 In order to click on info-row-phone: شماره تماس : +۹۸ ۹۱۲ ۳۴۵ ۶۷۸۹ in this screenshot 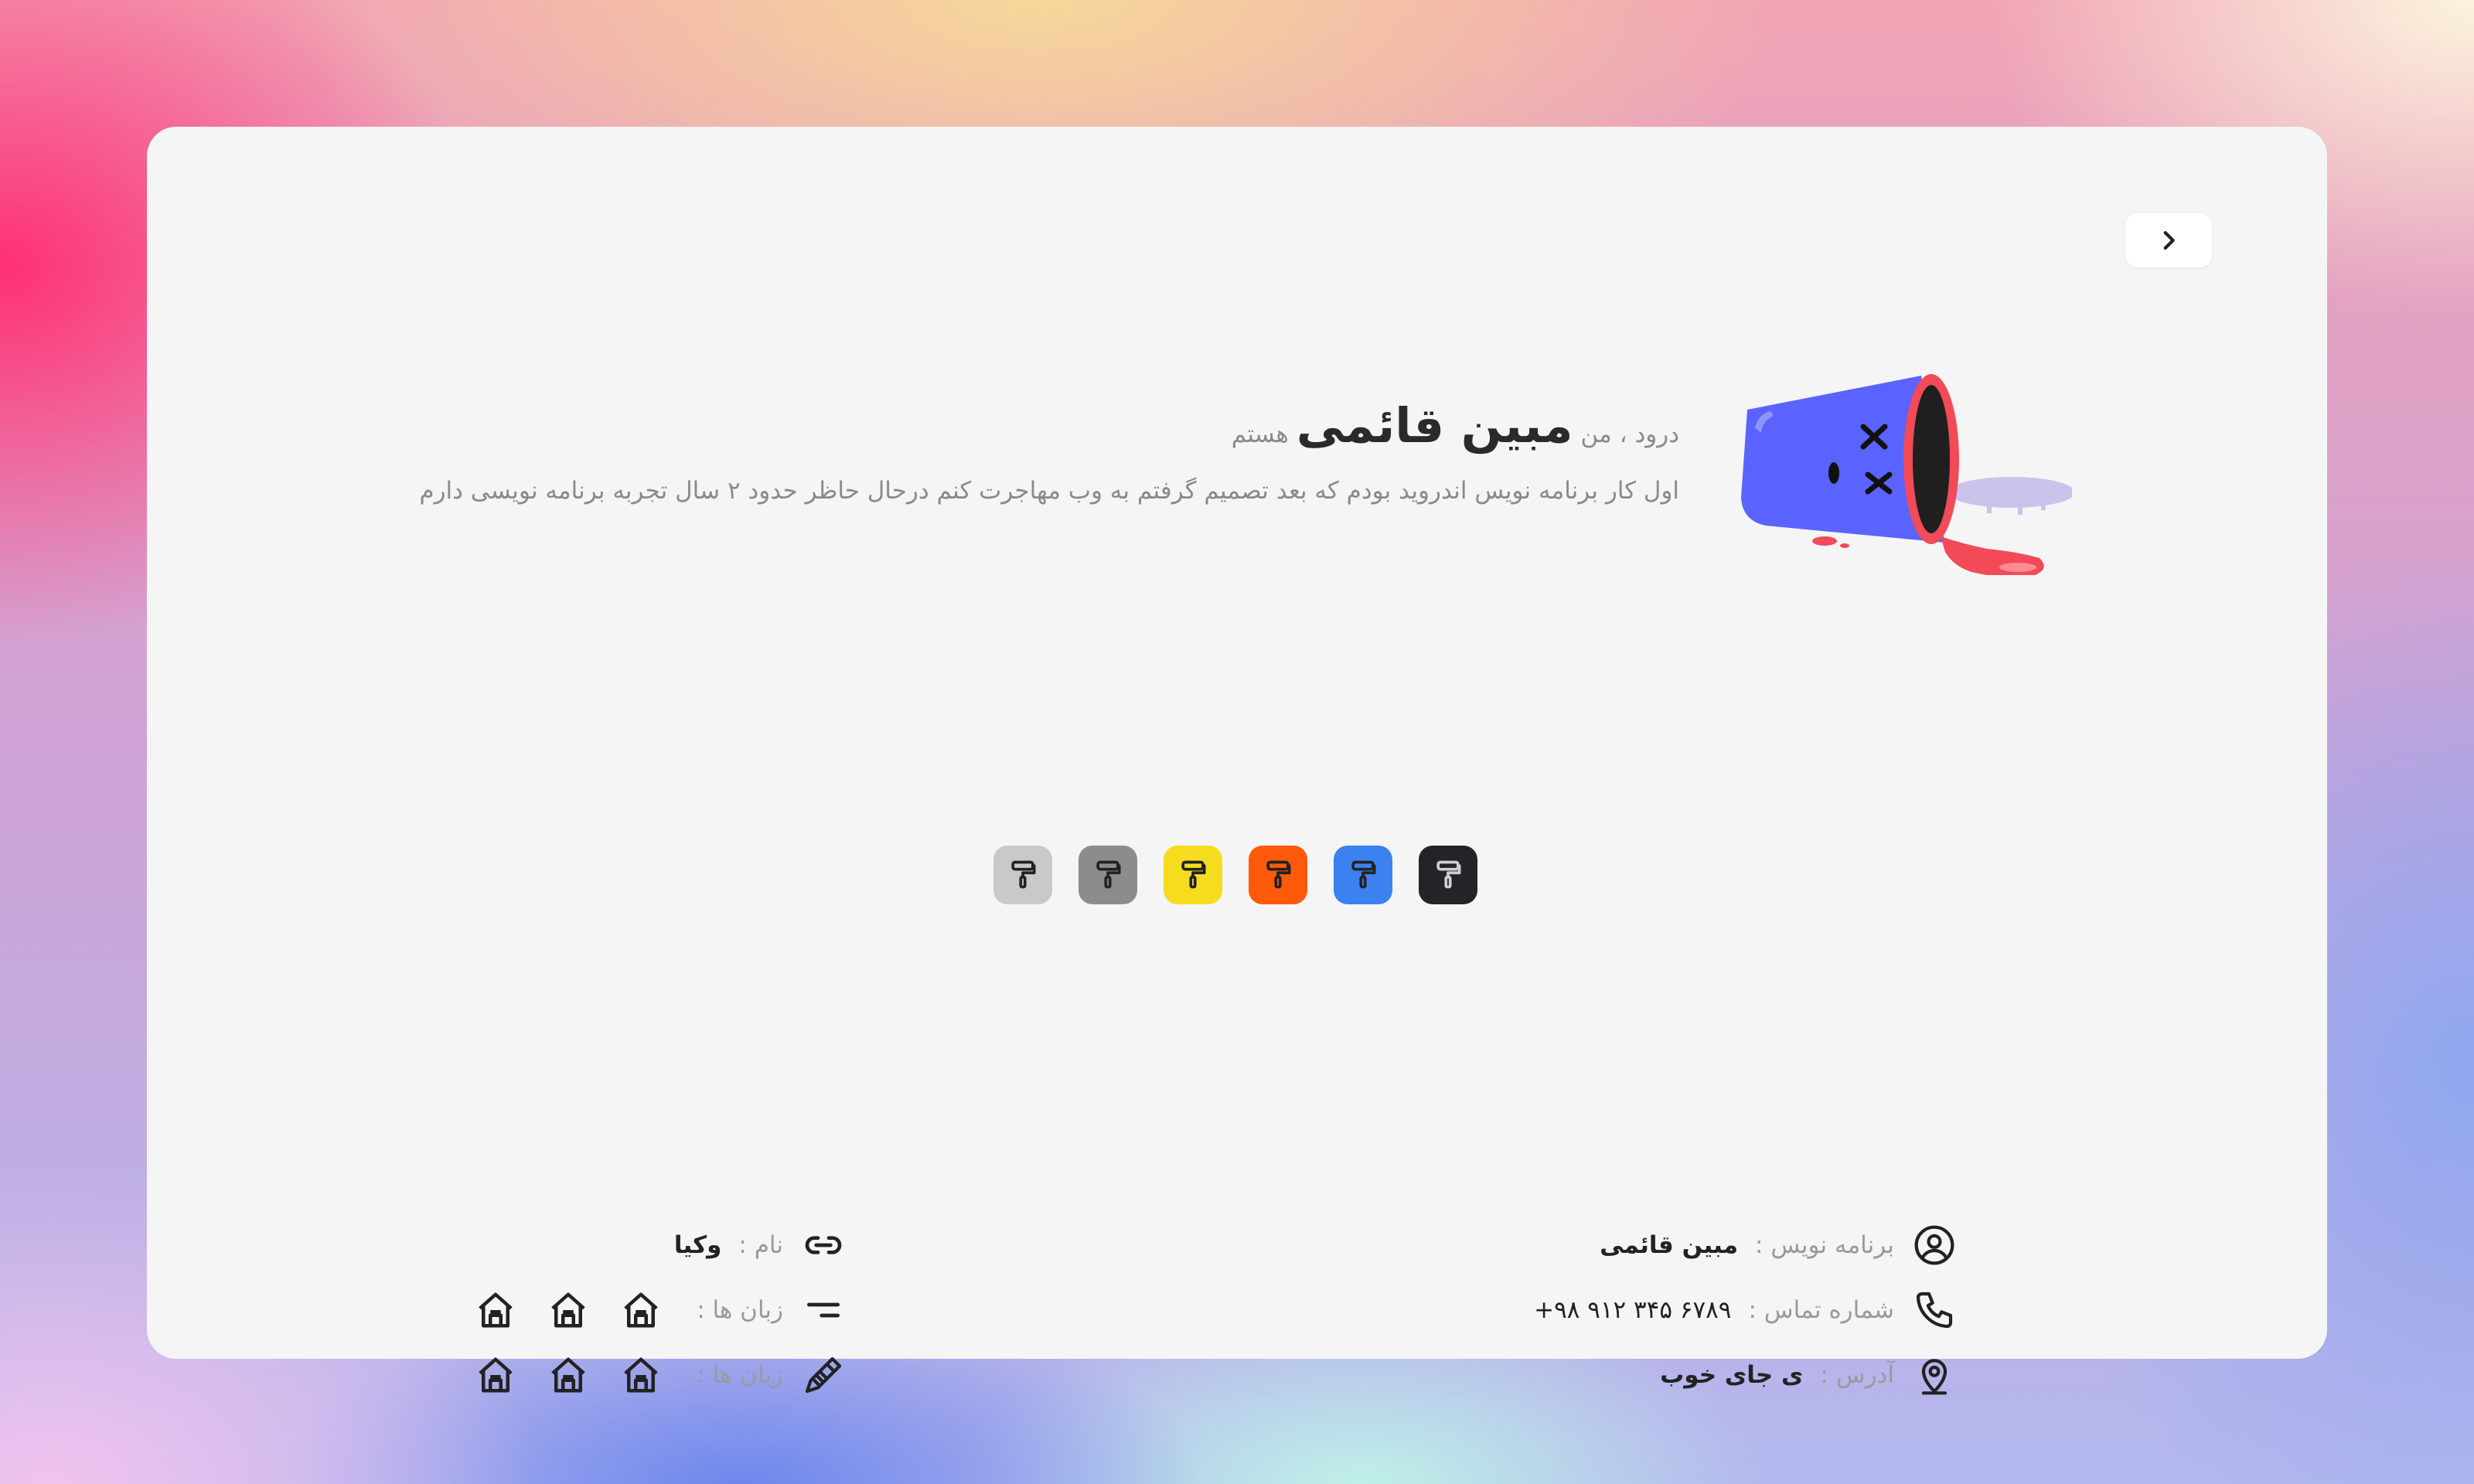, I will do `click(1746, 1310)`.